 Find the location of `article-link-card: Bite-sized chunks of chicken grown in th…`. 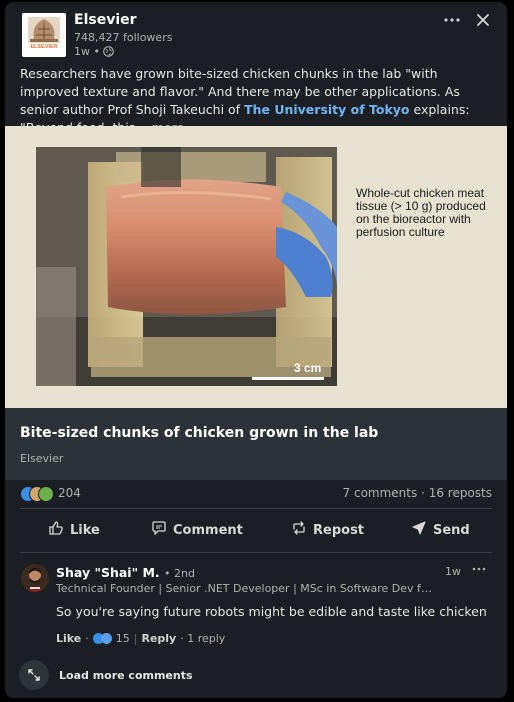

article-link-card: Bite-sized chunks of chicken grown in th… is located at coordinates (256, 444).